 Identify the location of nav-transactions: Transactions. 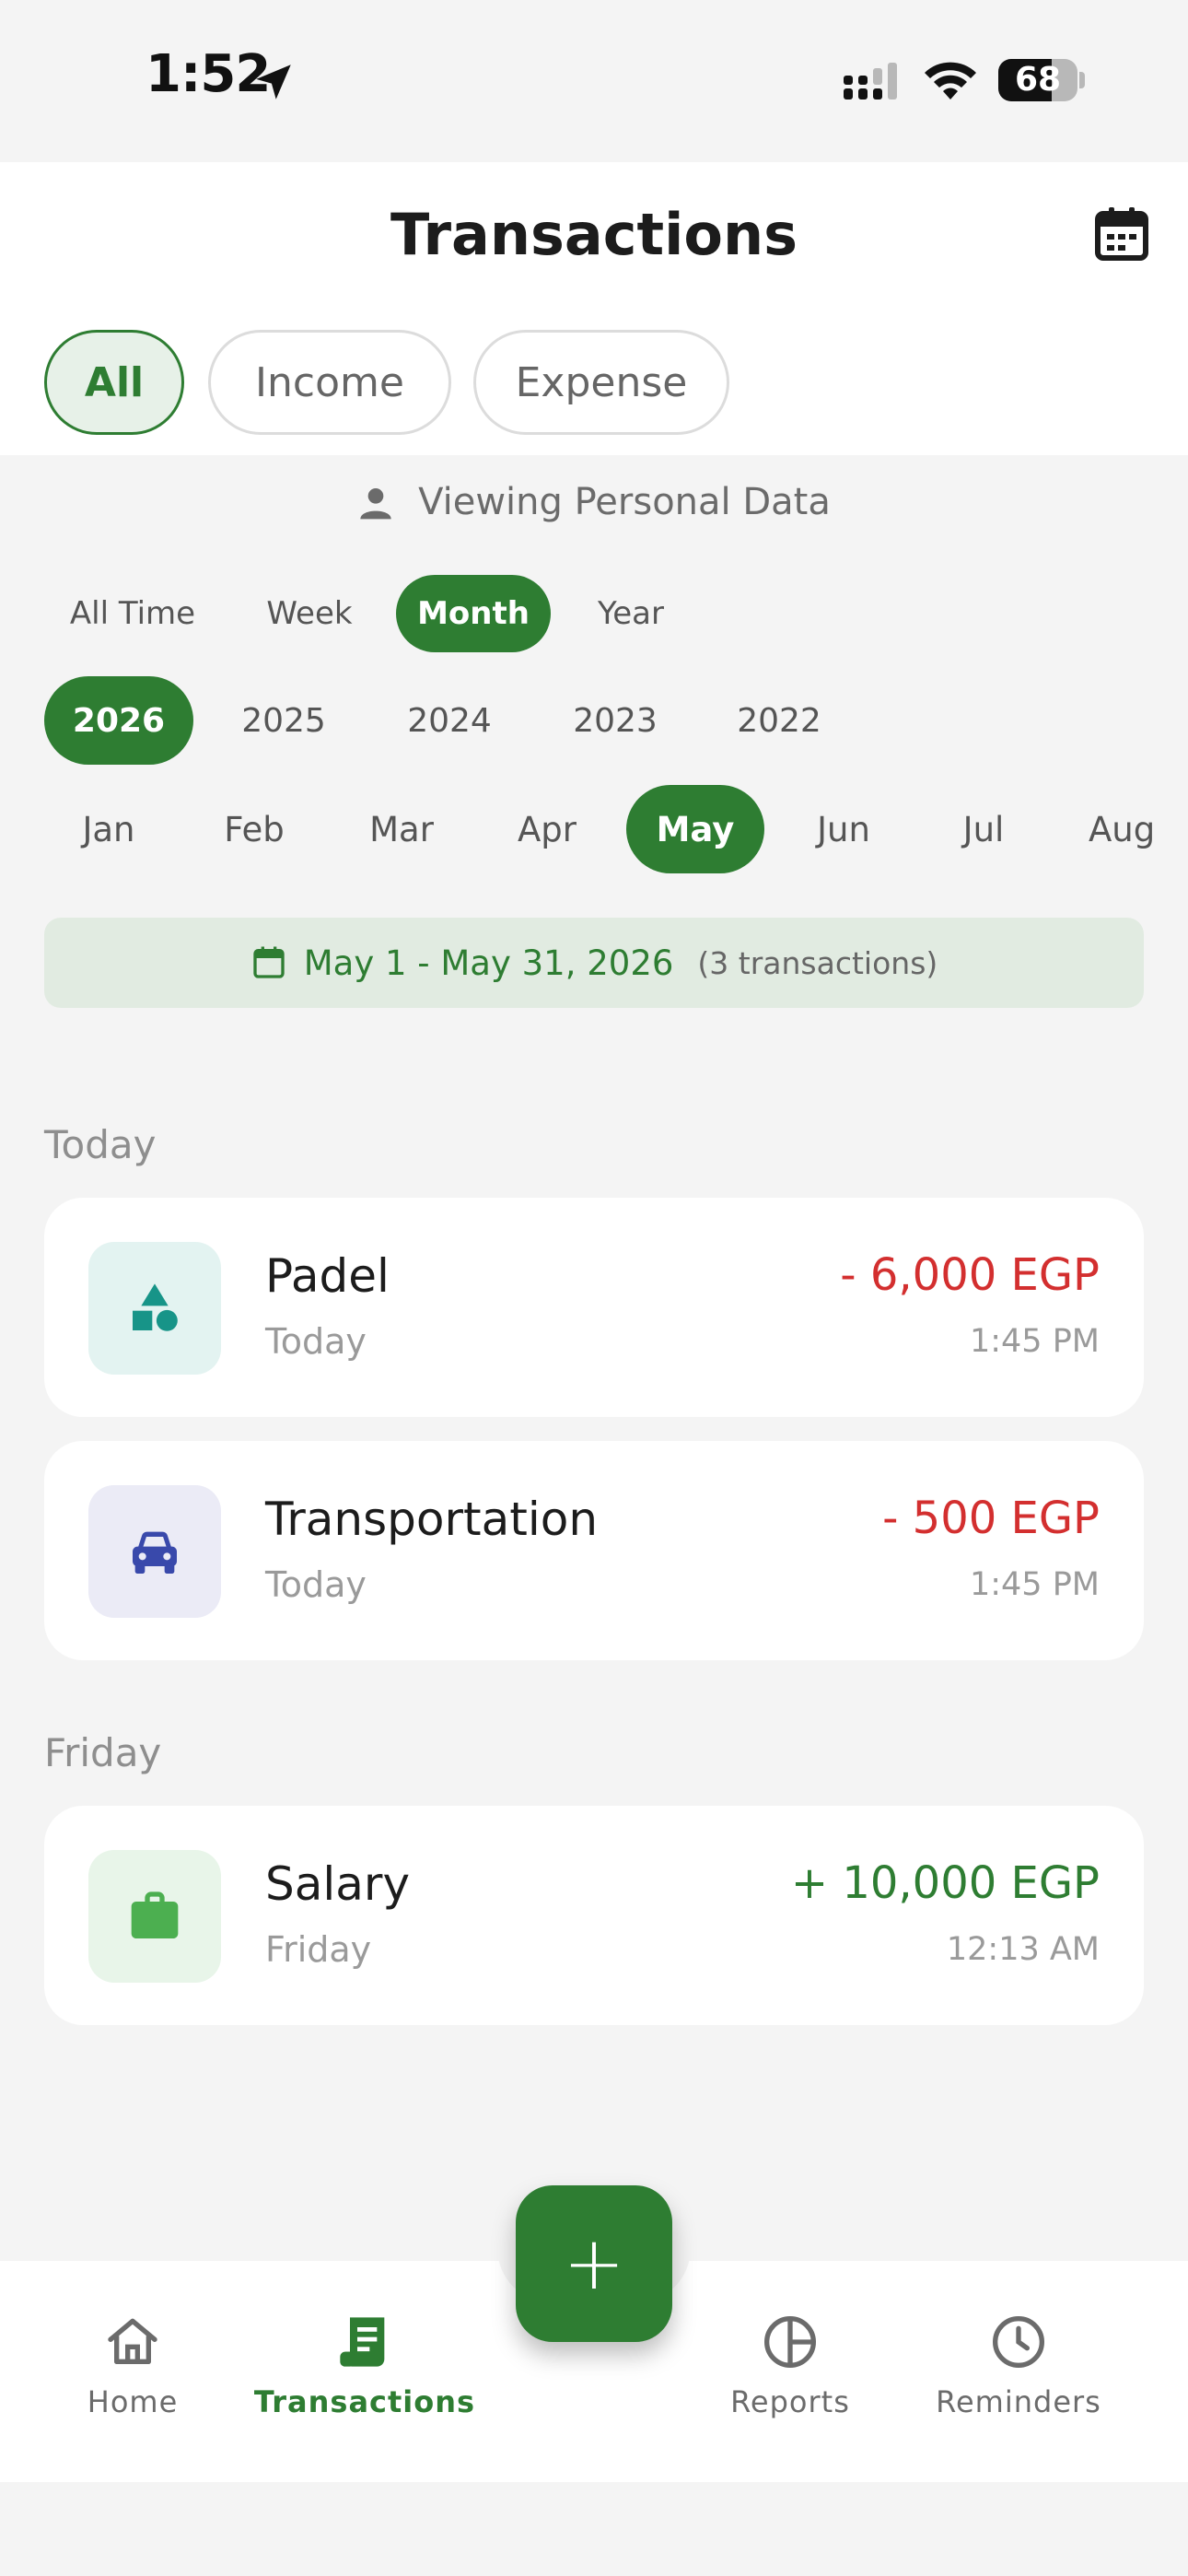
(364, 2366).